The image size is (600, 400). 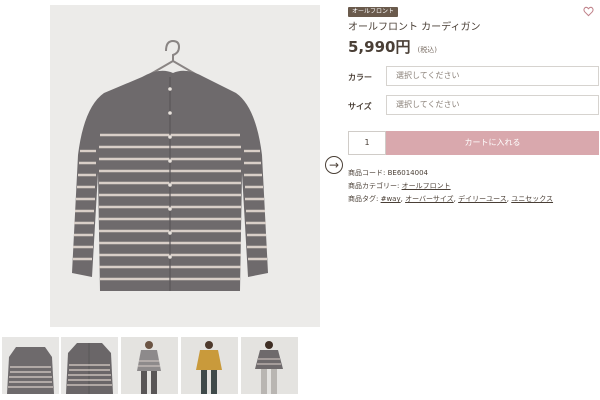 What do you see at coordinates (414, 27) in the screenshot?
I see `product-title: オールフロント カーディガン` at bounding box center [414, 27].